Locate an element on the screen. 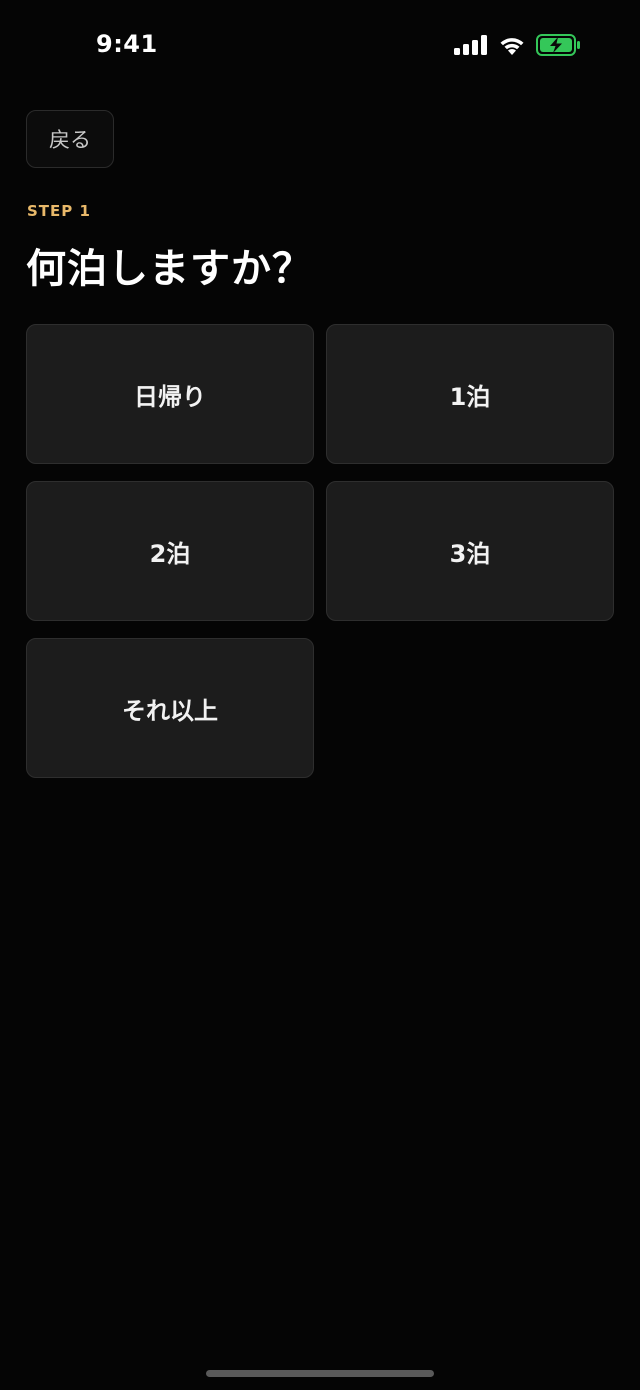 The width and height of the screenshot is (640, 1390). status-time: 9:41 is located at coordinates (127, 44).